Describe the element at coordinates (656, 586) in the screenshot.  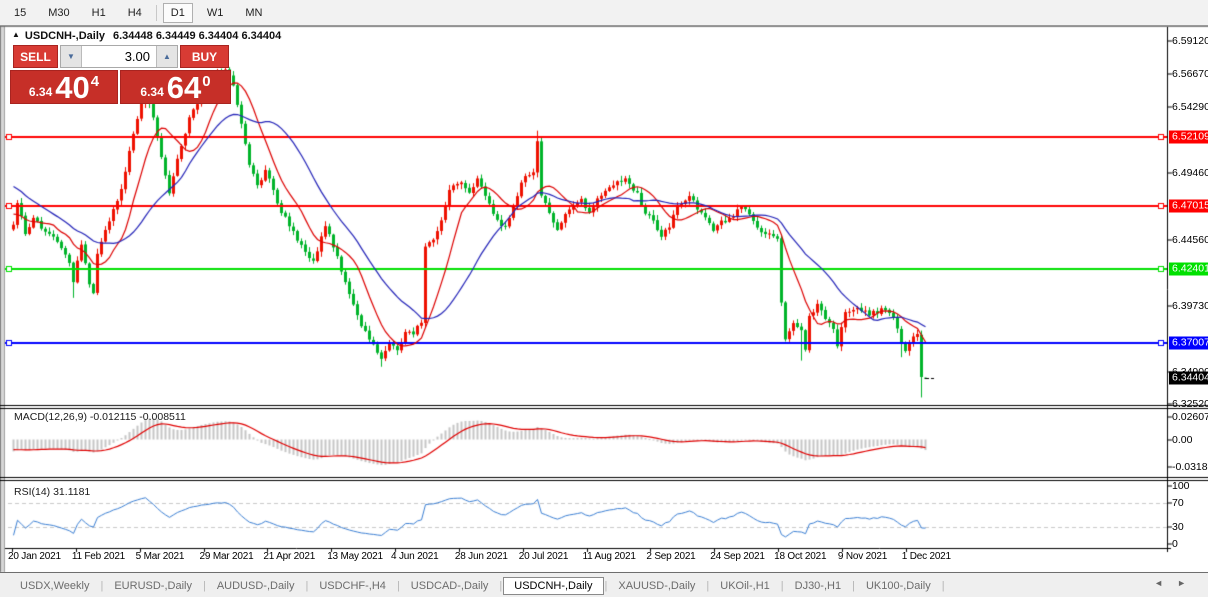
I see `symbol-tab-xauusd: XAUUSD-,Daily` at that location.